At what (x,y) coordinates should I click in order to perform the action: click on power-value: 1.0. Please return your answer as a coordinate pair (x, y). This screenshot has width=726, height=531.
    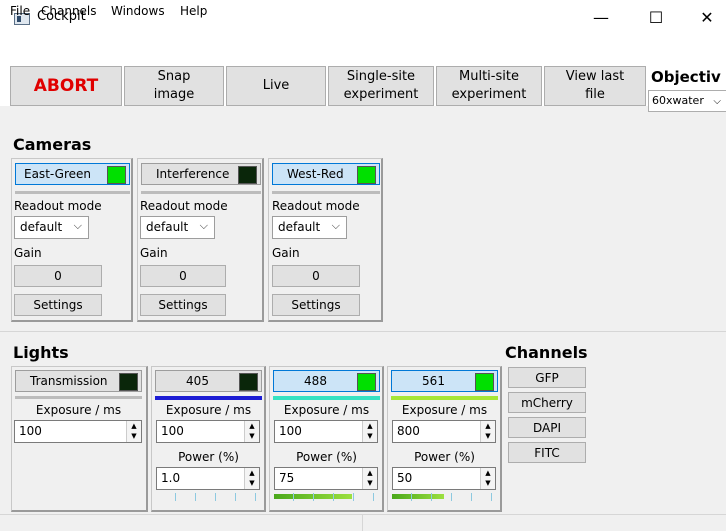
    Looking at the image, I should click on (171, 478).